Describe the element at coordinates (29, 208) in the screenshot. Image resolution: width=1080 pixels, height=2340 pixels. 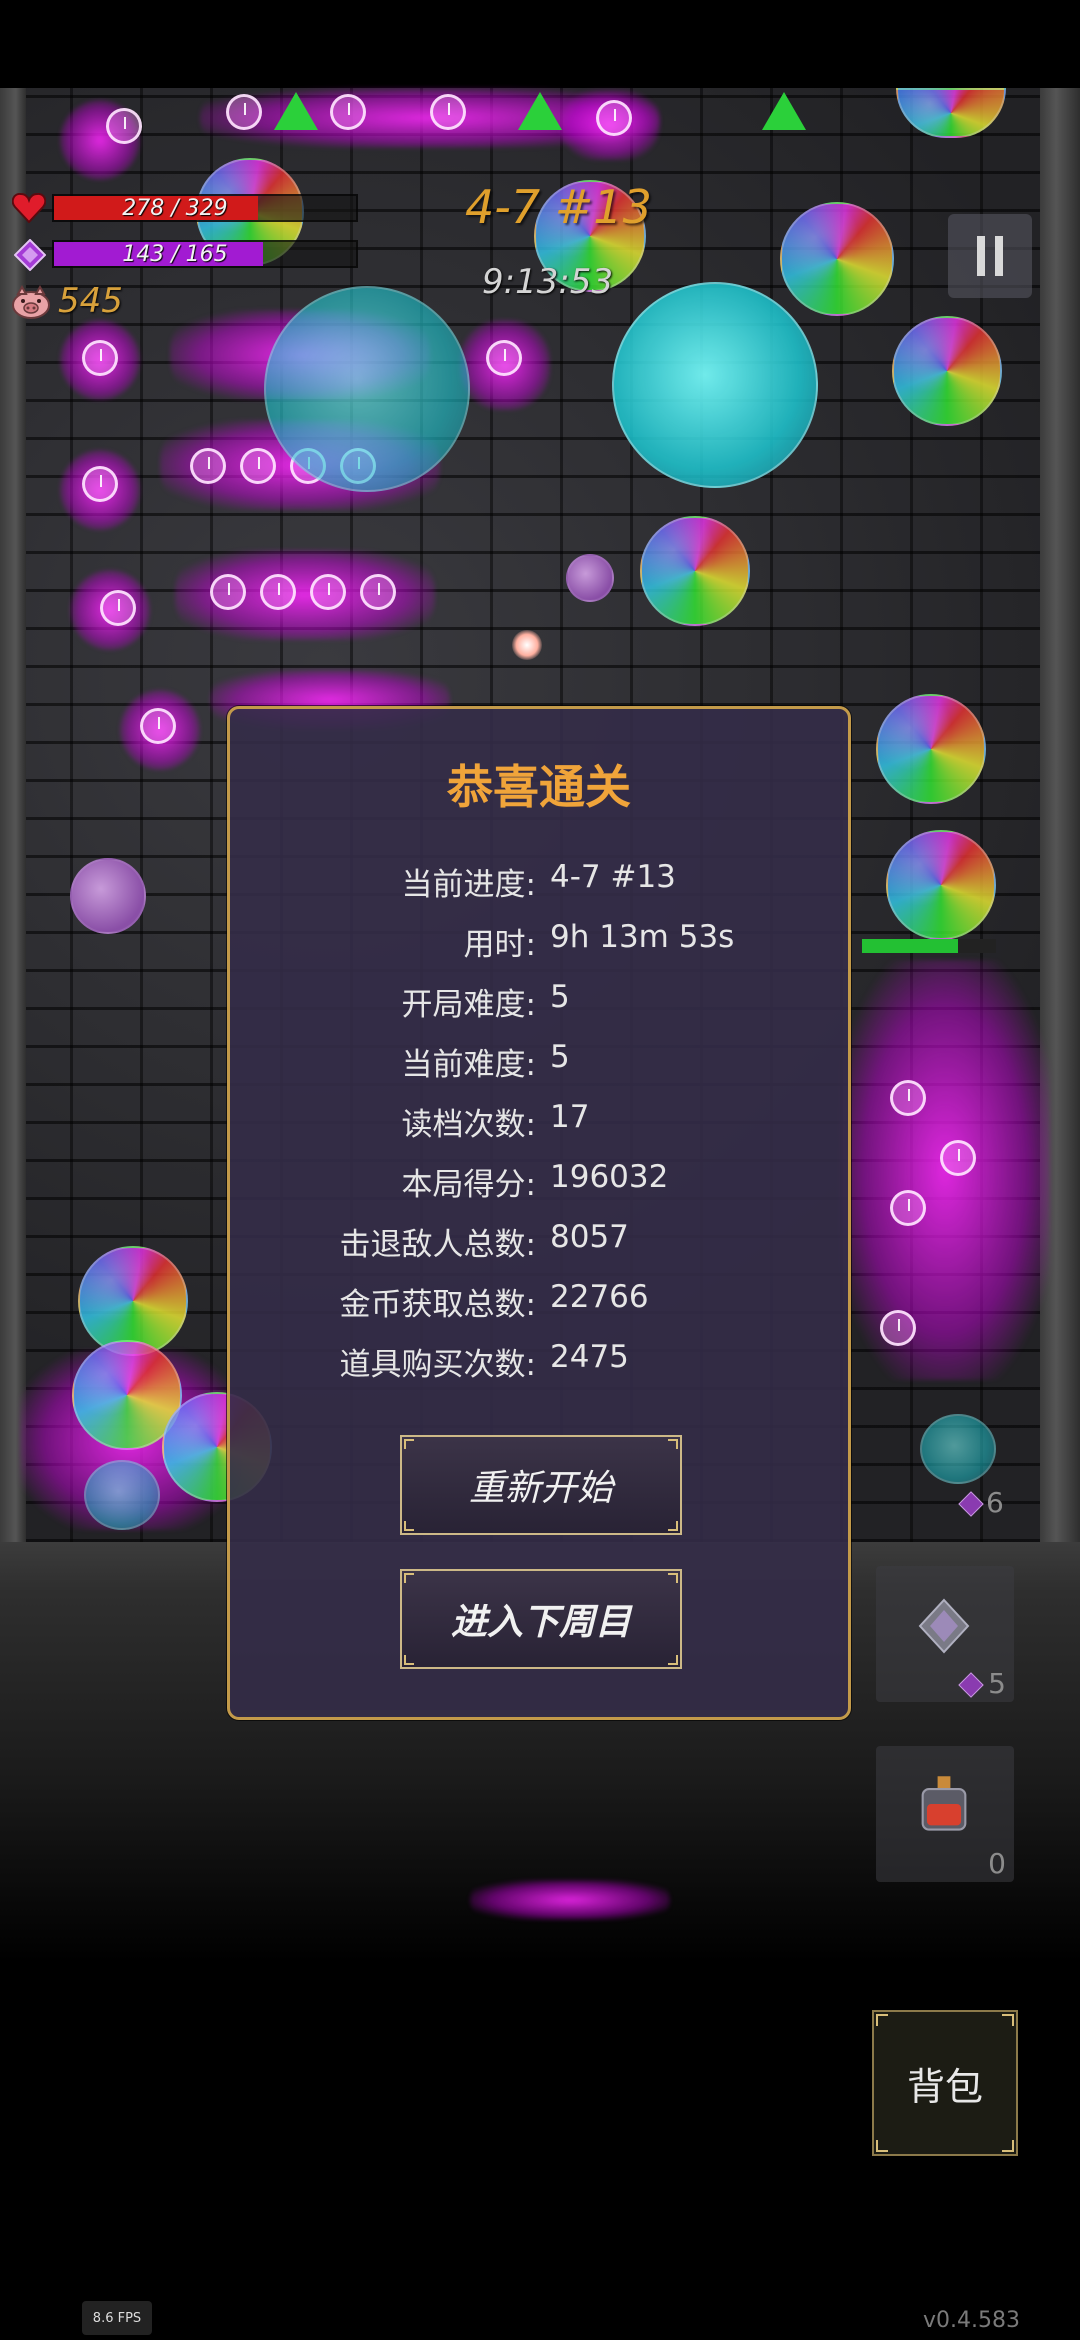
I see `heart-icon` at that location.